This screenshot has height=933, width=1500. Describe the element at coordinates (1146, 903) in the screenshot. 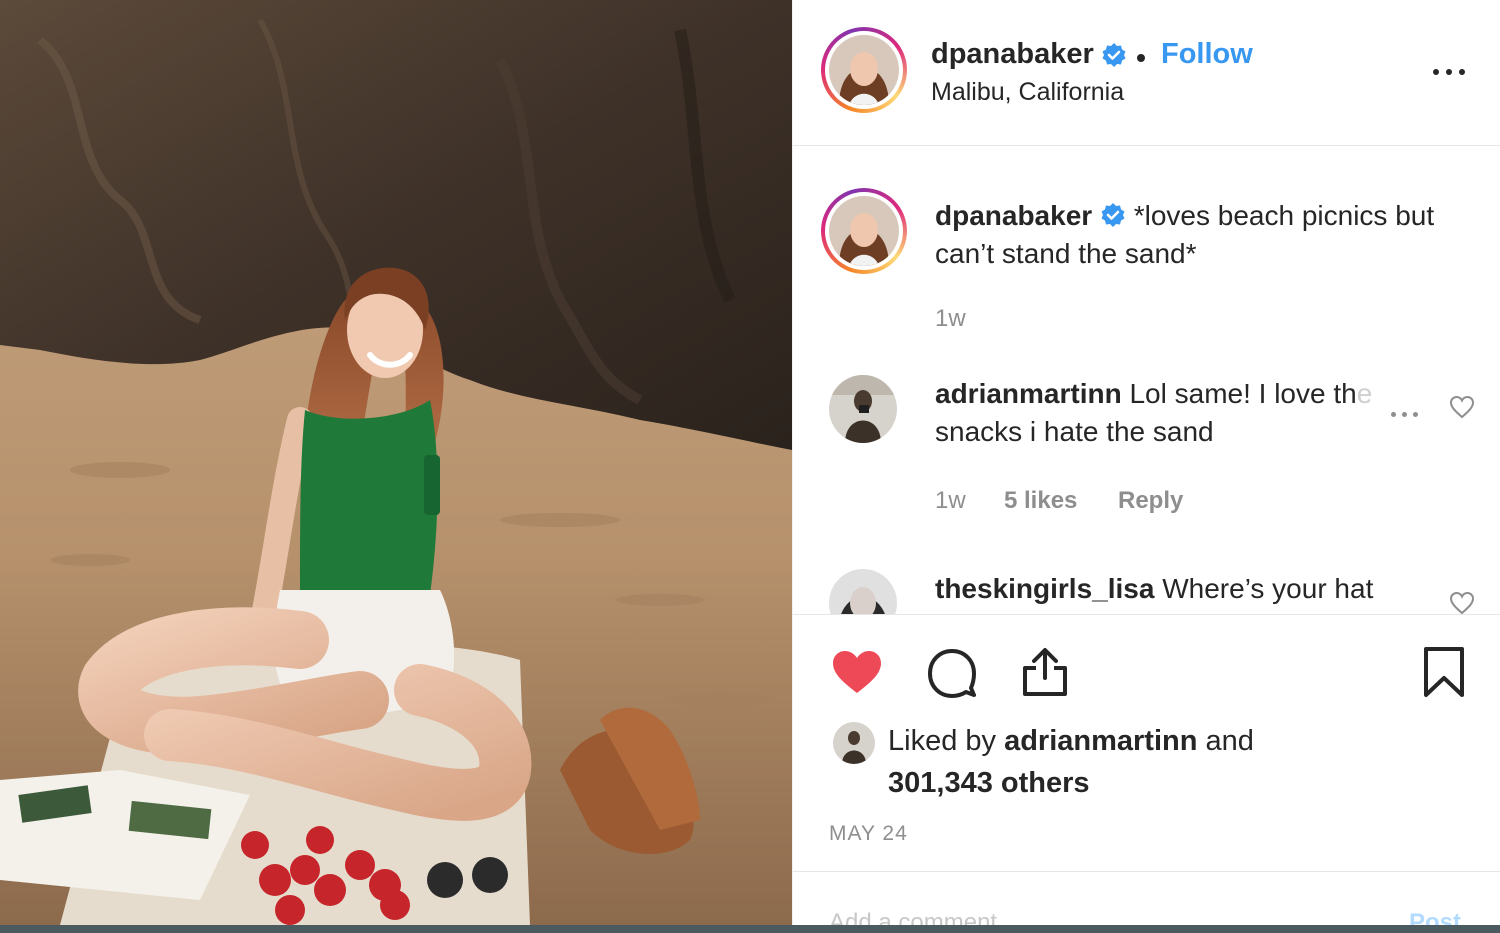

I see `add-comment-bar: Add a comment... Post` at that location.